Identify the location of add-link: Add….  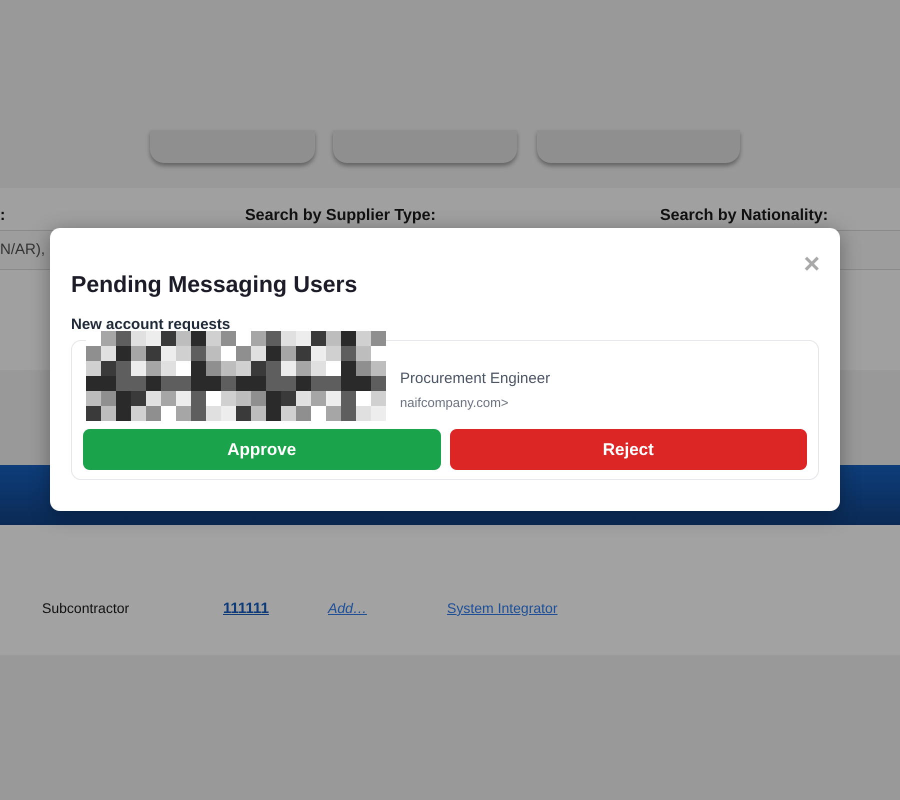
(347, 608).